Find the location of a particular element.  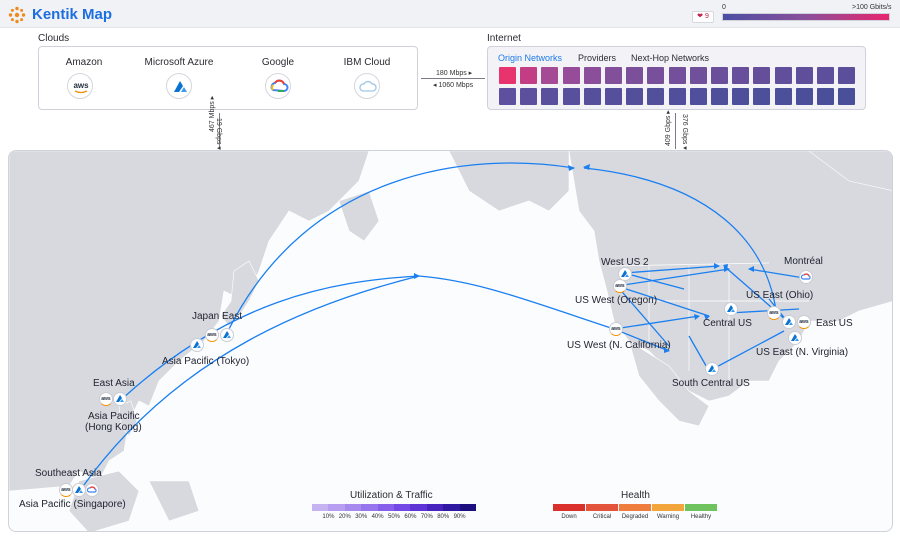

cloud-amazon-label: Amazon is located at coordinates (84, 62).